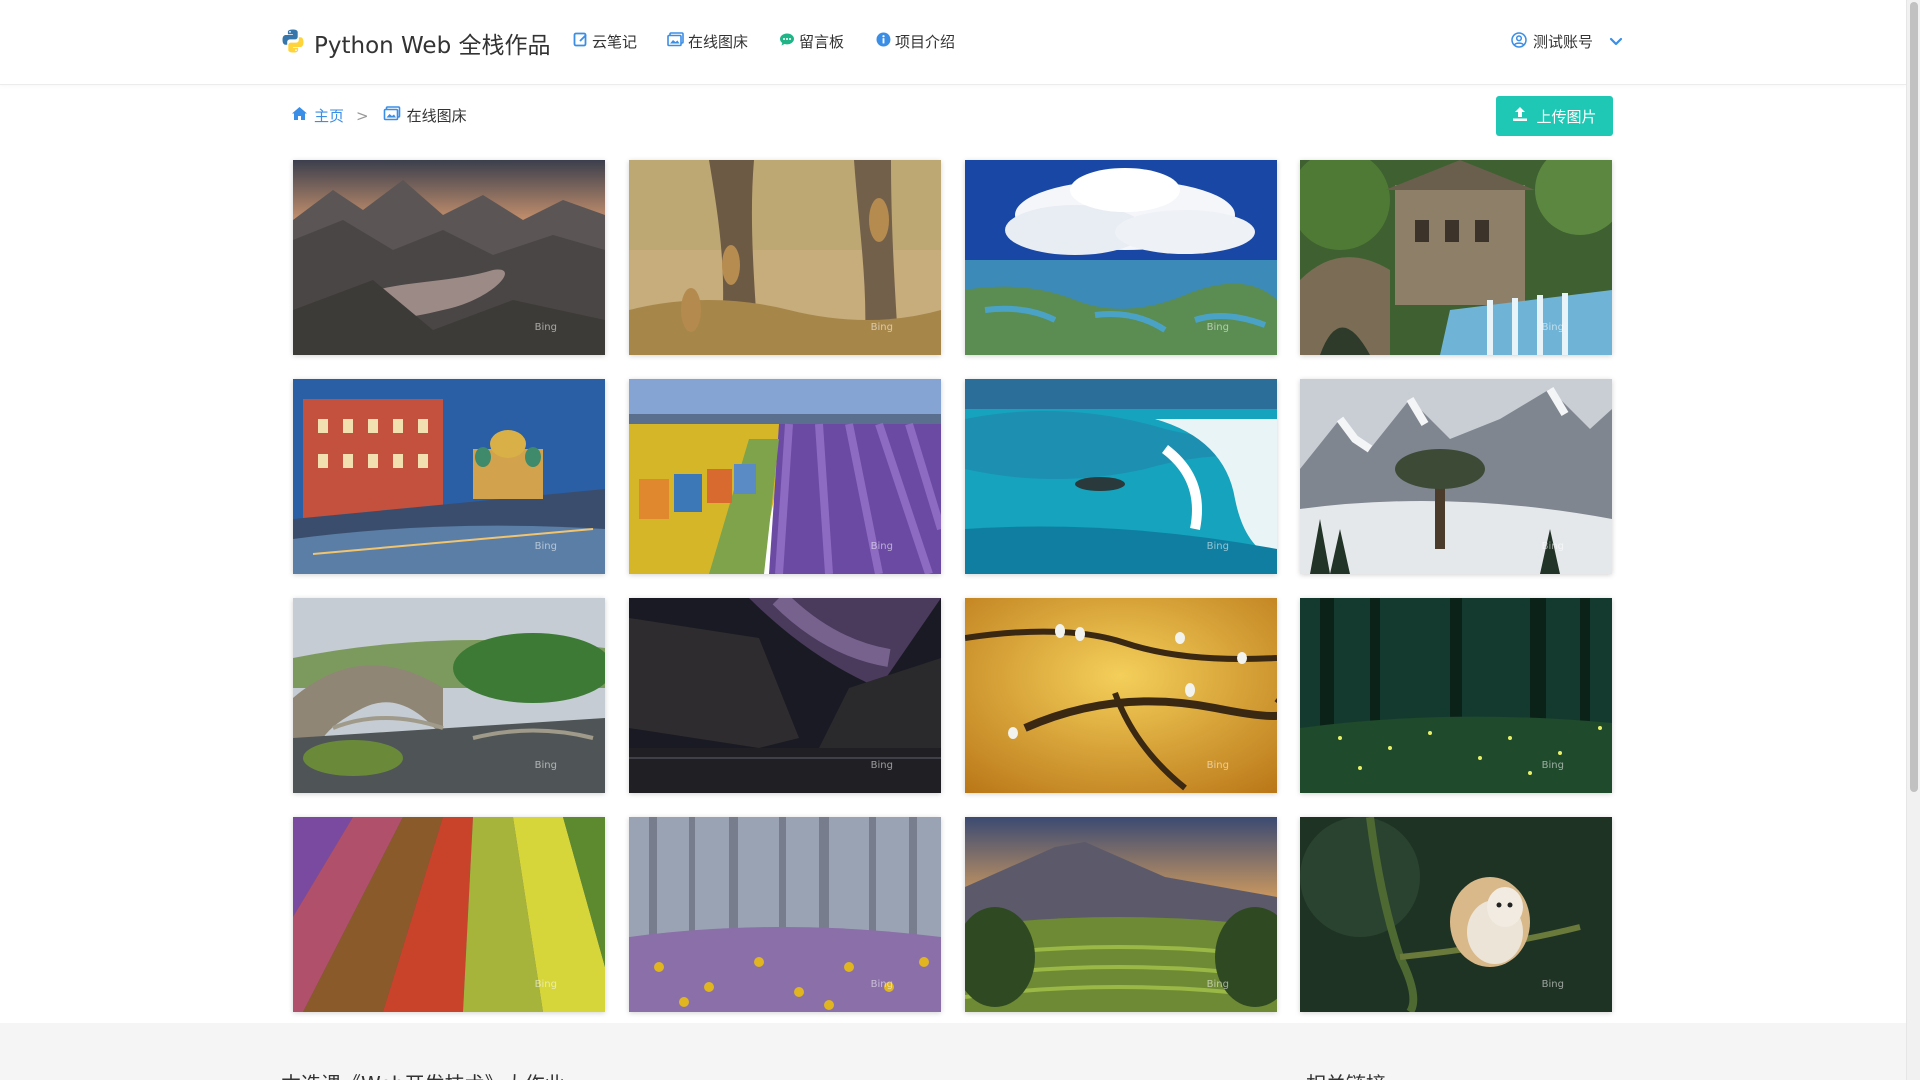 The height and width of the screenshot is (1080, 1920). What do you see at coordinates (329, 116) in the screenshot?
I see `breadcrumb-home-label: 主页` at bounding box center [329, 116].